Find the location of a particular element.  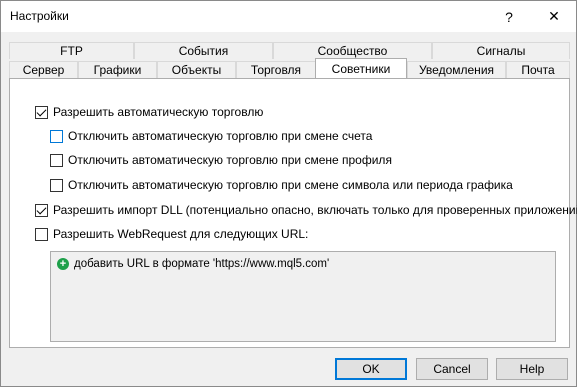

tab-ftp: FTP is located at coordinates (71, 50).